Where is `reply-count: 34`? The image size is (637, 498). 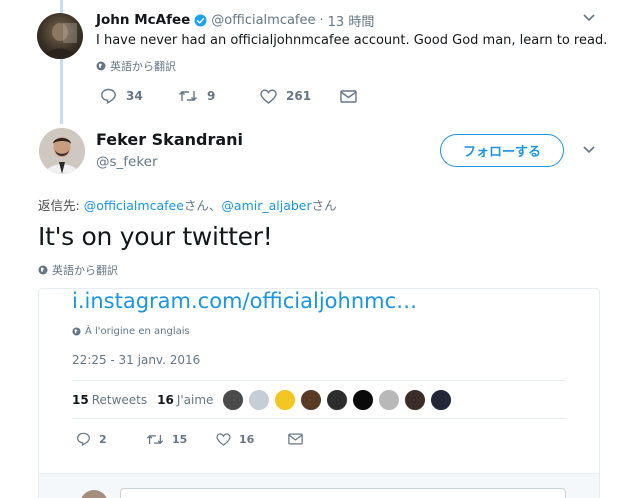
reply-count: 34 is located at coordinates (134, 96).